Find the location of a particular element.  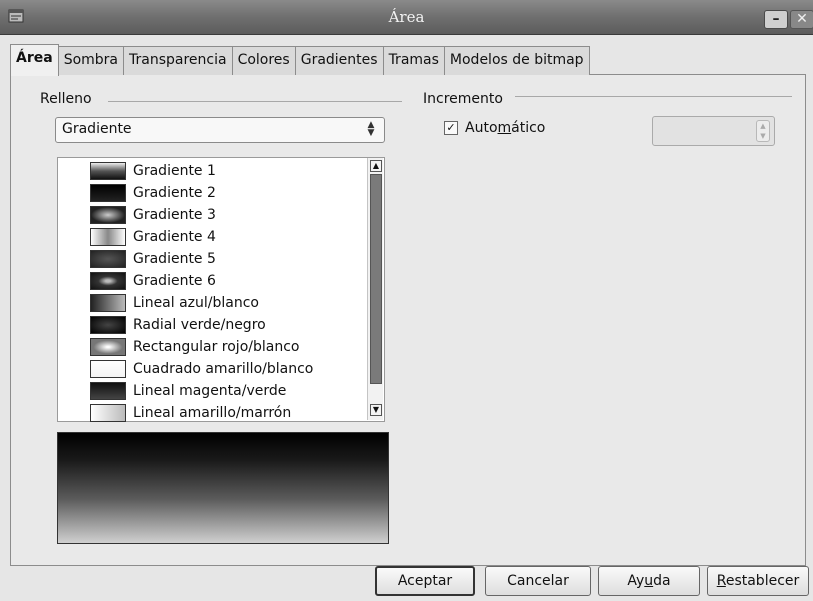

gradient-label: Lineal azul/blanco is located at coordinates (196, 303).